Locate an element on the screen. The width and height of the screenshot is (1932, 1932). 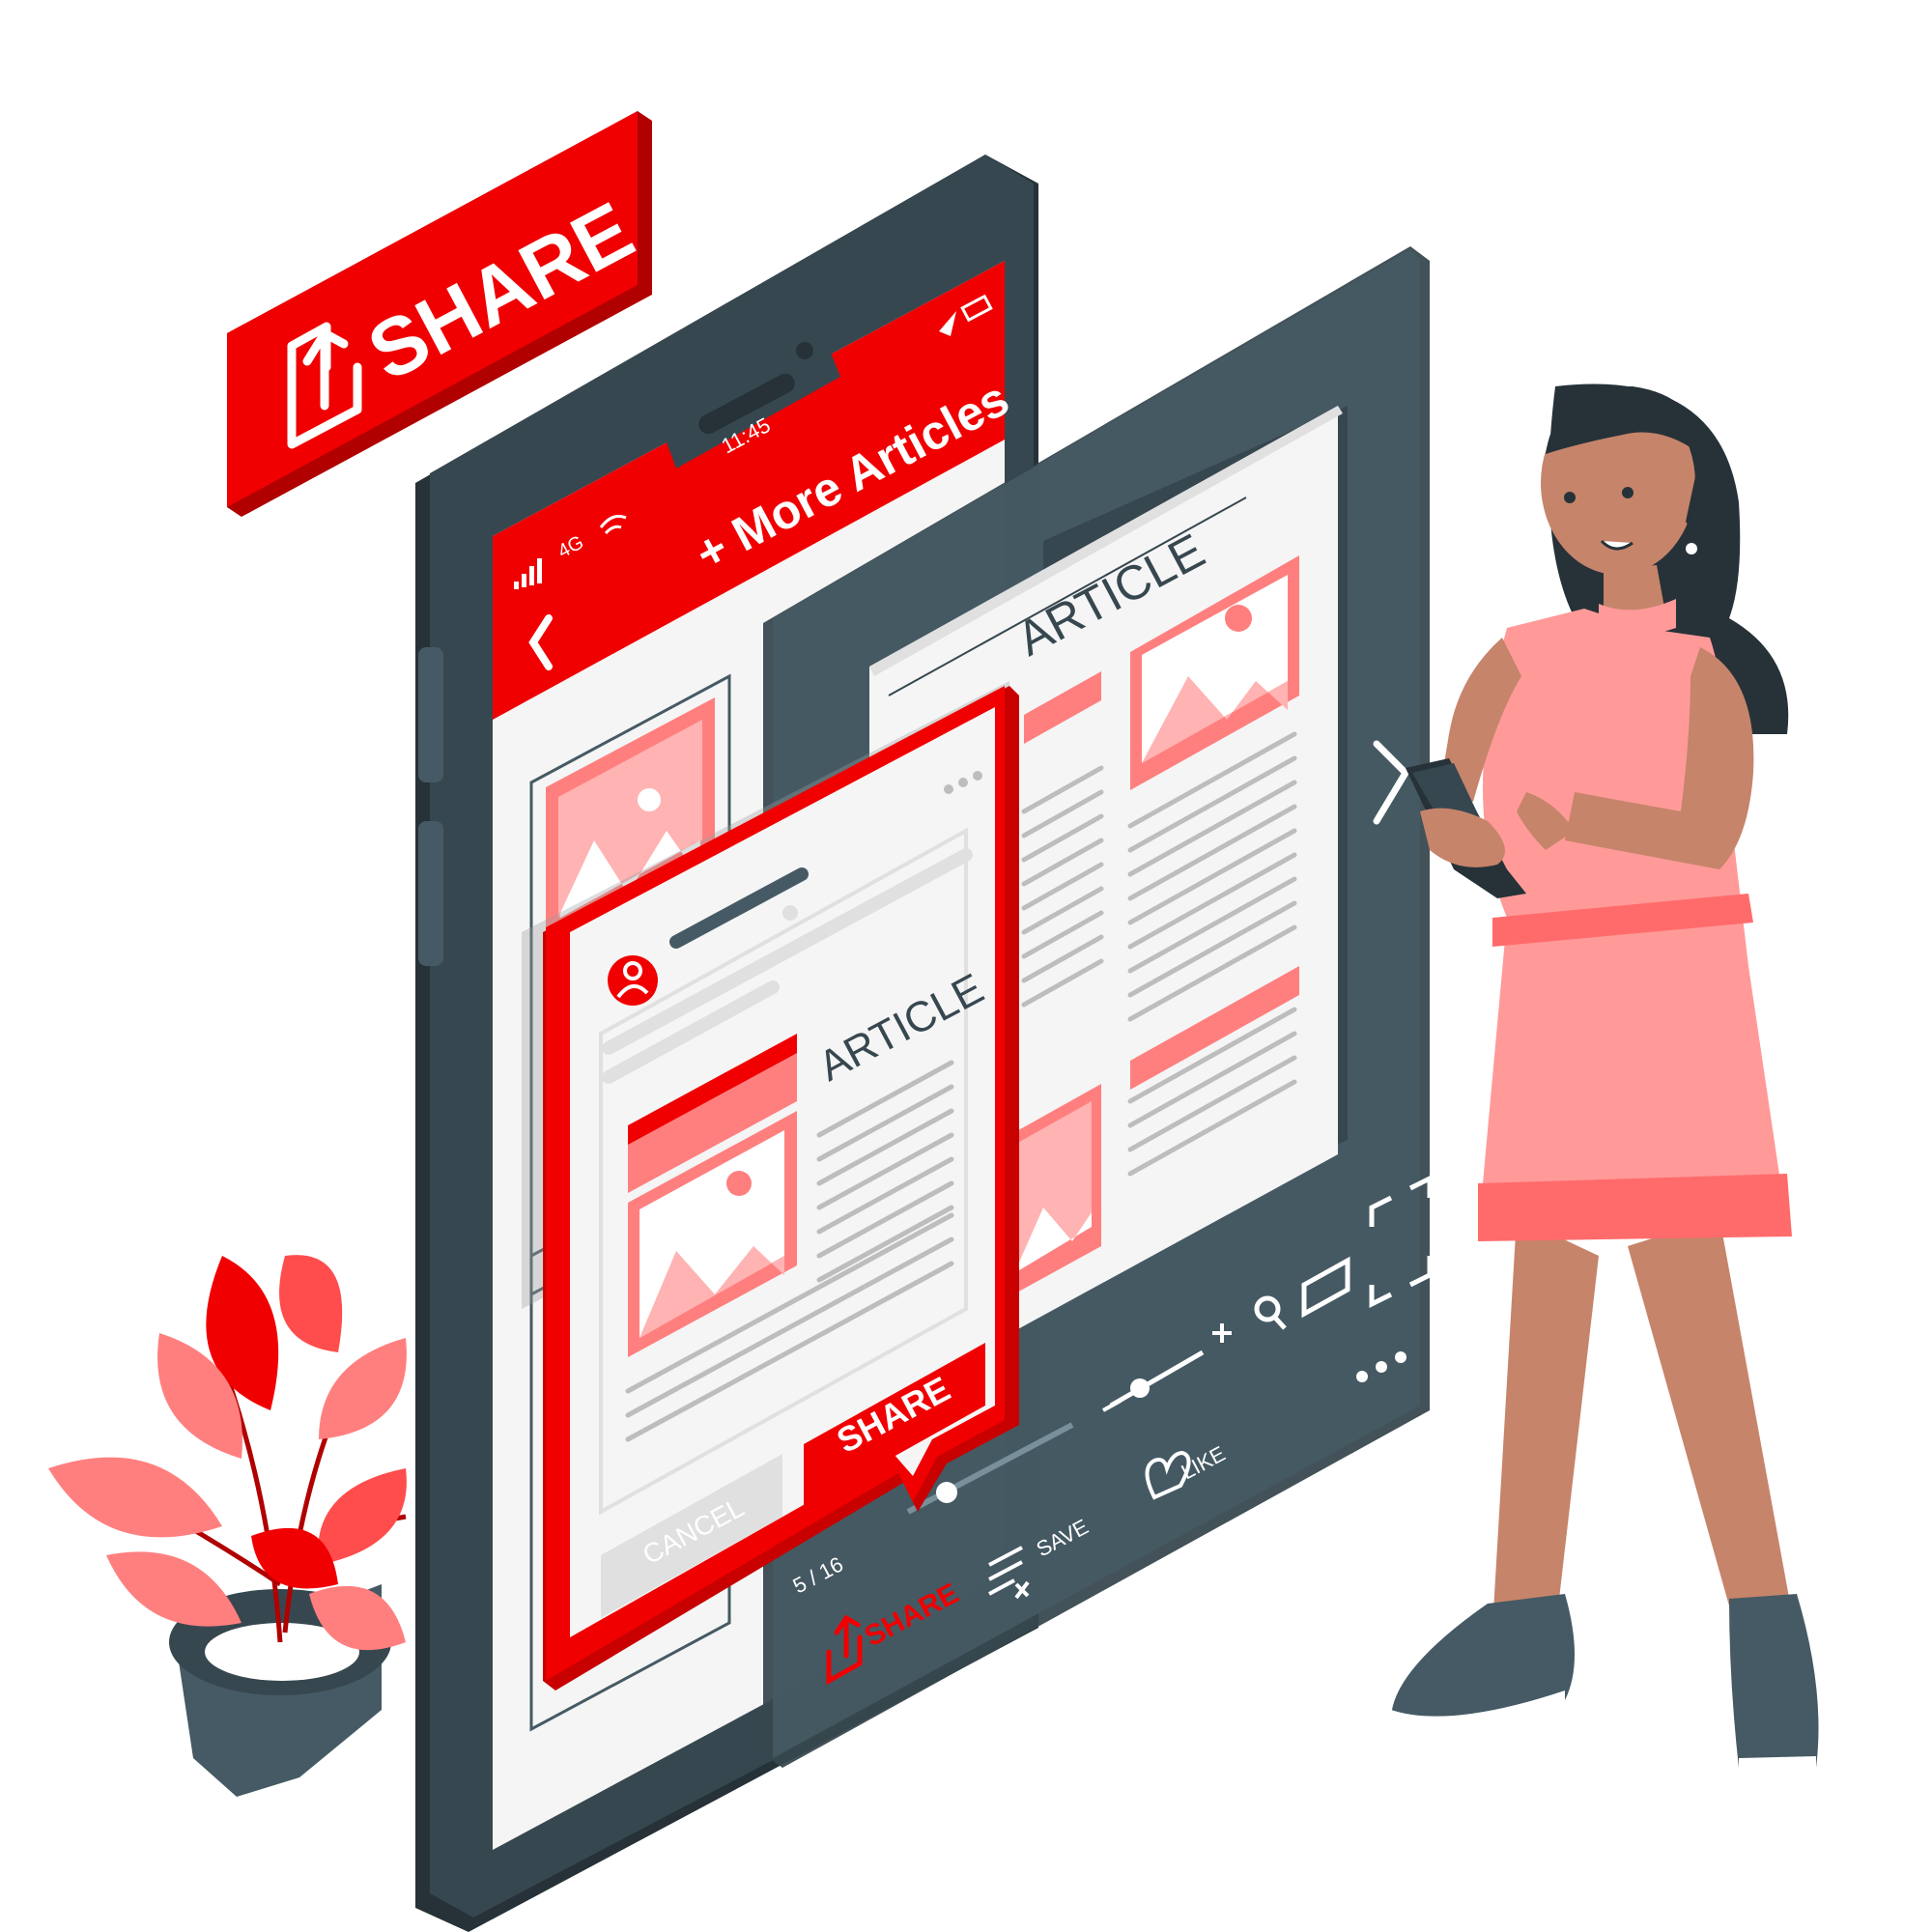
phone-volume-button is located at coordinates (430, 714).